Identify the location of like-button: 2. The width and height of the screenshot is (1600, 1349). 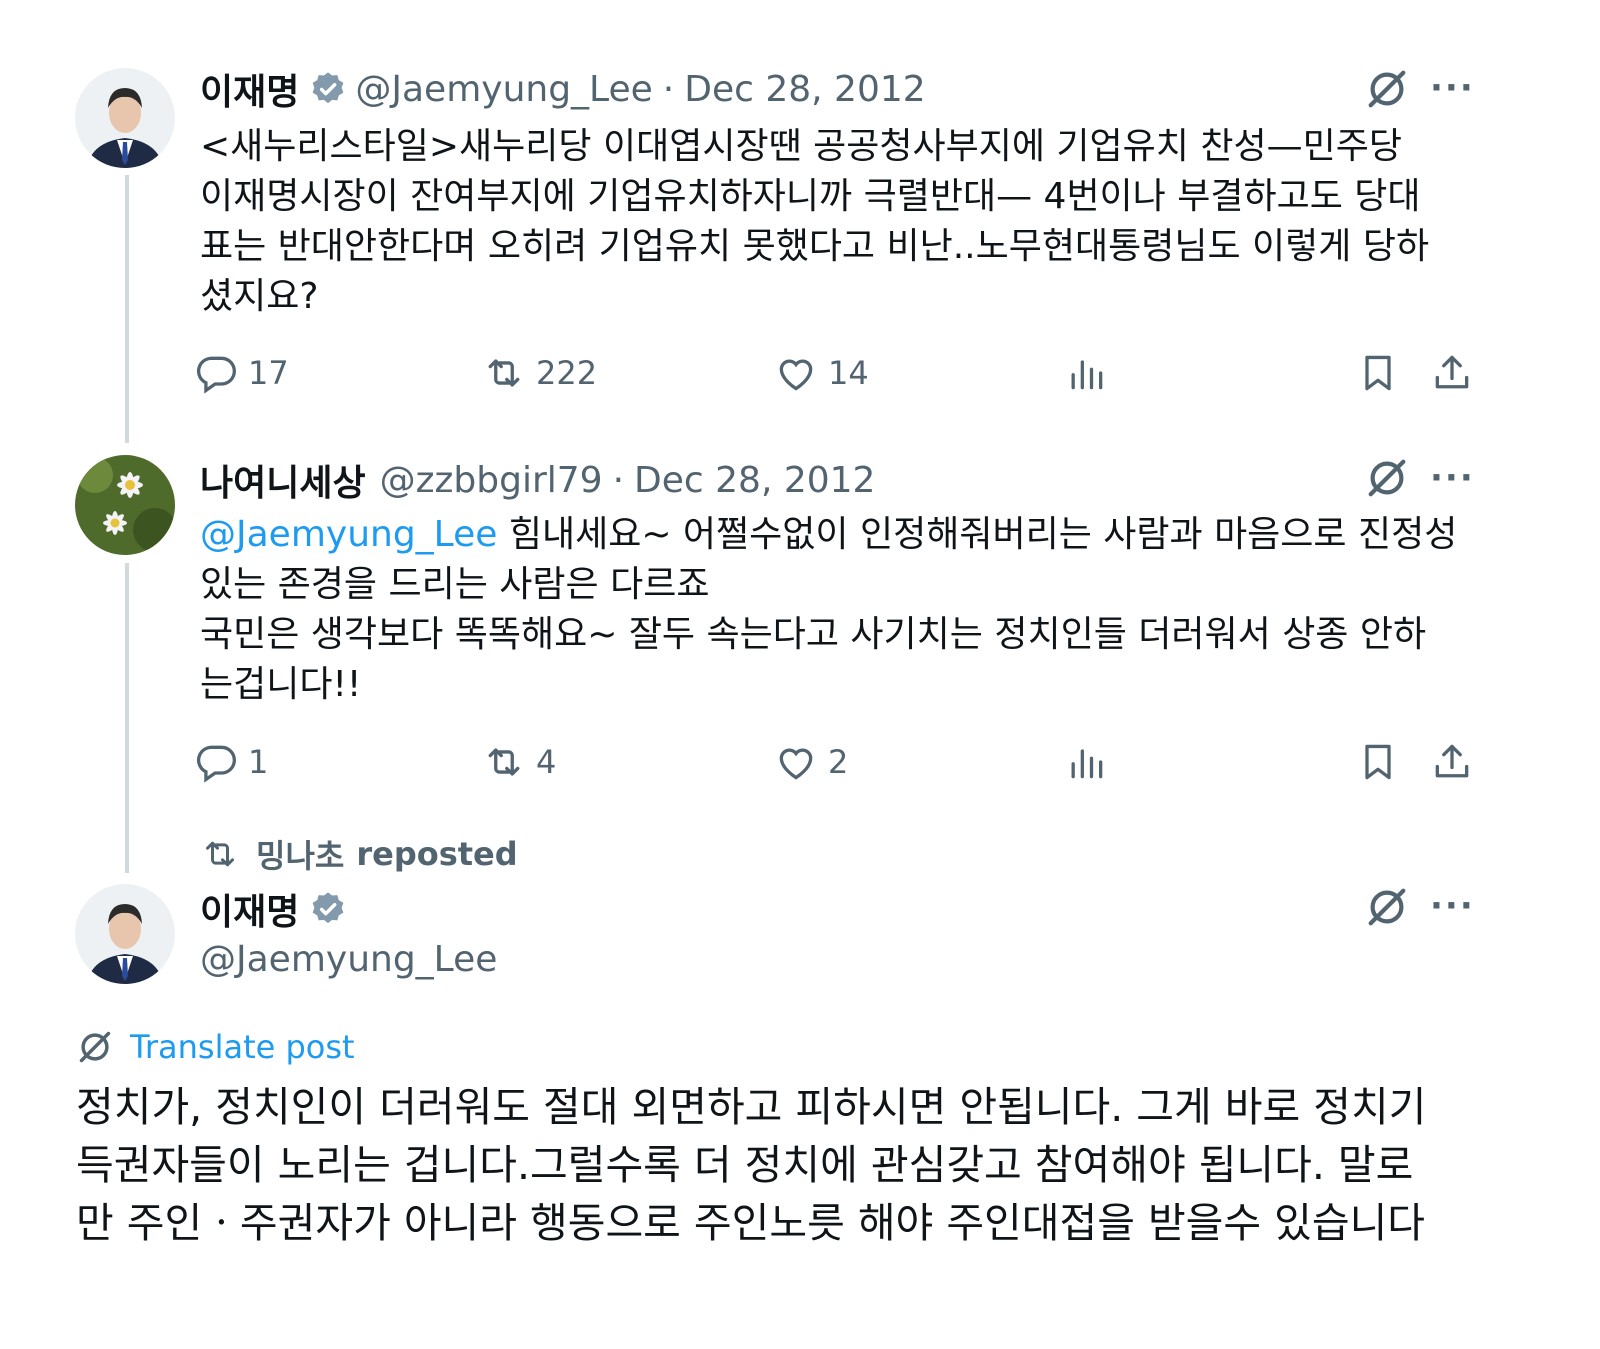
(811, 762).